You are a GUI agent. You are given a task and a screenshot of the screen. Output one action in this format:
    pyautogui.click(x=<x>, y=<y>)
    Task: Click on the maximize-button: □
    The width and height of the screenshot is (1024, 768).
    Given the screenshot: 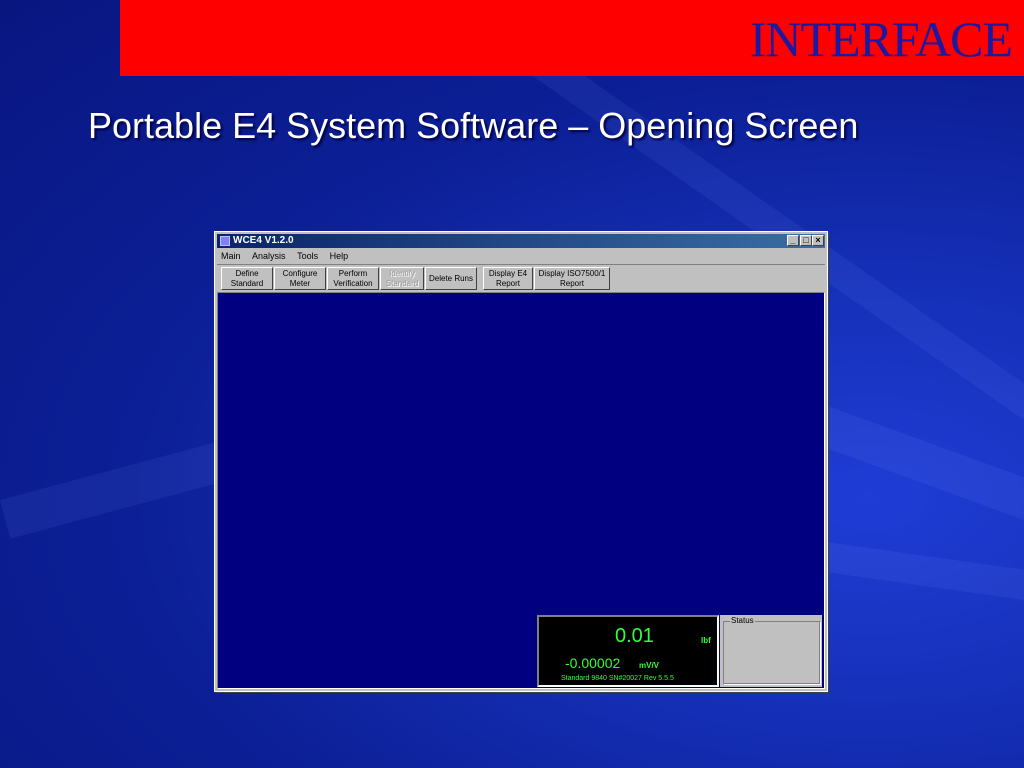 What is the action you would take?
    pyautogui.click(x=806, y=240)
    